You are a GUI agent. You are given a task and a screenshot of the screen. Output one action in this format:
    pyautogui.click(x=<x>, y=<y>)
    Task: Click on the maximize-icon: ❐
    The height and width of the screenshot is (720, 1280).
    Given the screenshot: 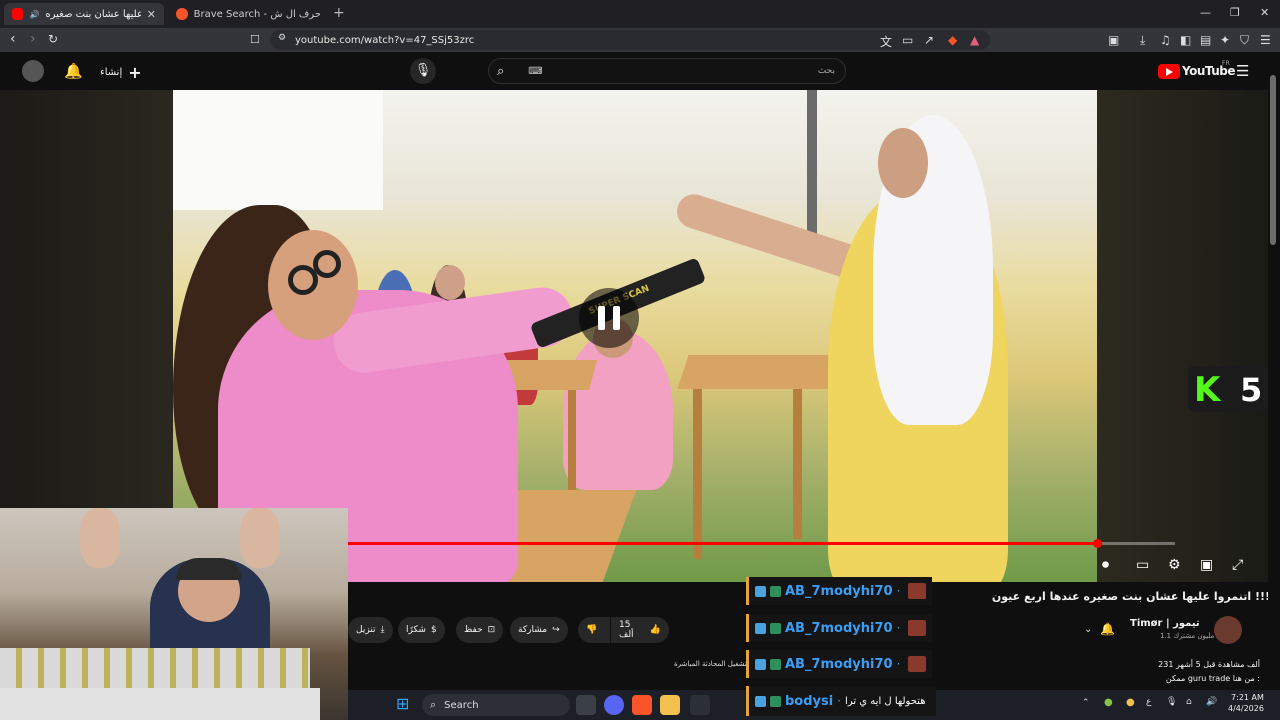 What is the action you would take?
    pyautogui.click(x=1235, y=12)
    